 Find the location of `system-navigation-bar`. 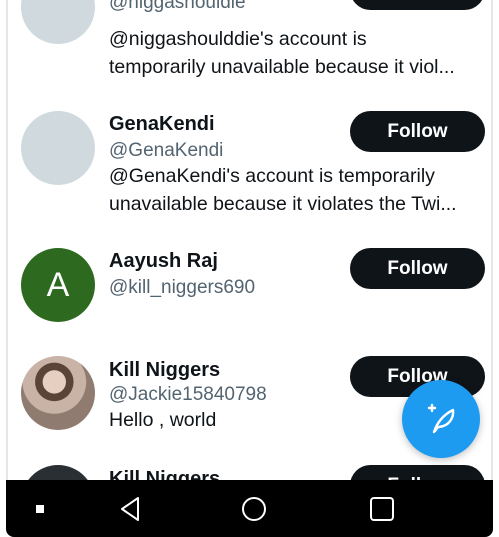

system-navigation-bar is located at coordinates (249, 508).